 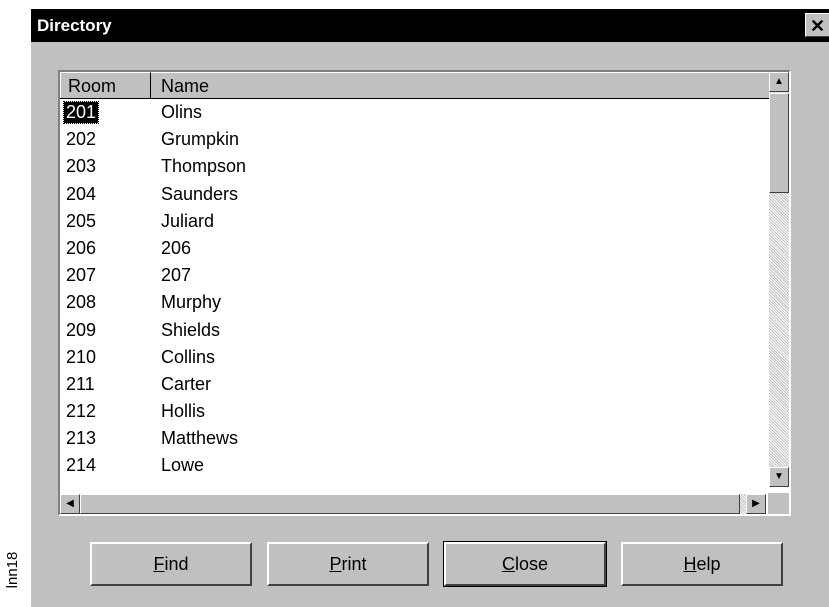 I want to click on help-button: Help, so click(x=702, y=564).